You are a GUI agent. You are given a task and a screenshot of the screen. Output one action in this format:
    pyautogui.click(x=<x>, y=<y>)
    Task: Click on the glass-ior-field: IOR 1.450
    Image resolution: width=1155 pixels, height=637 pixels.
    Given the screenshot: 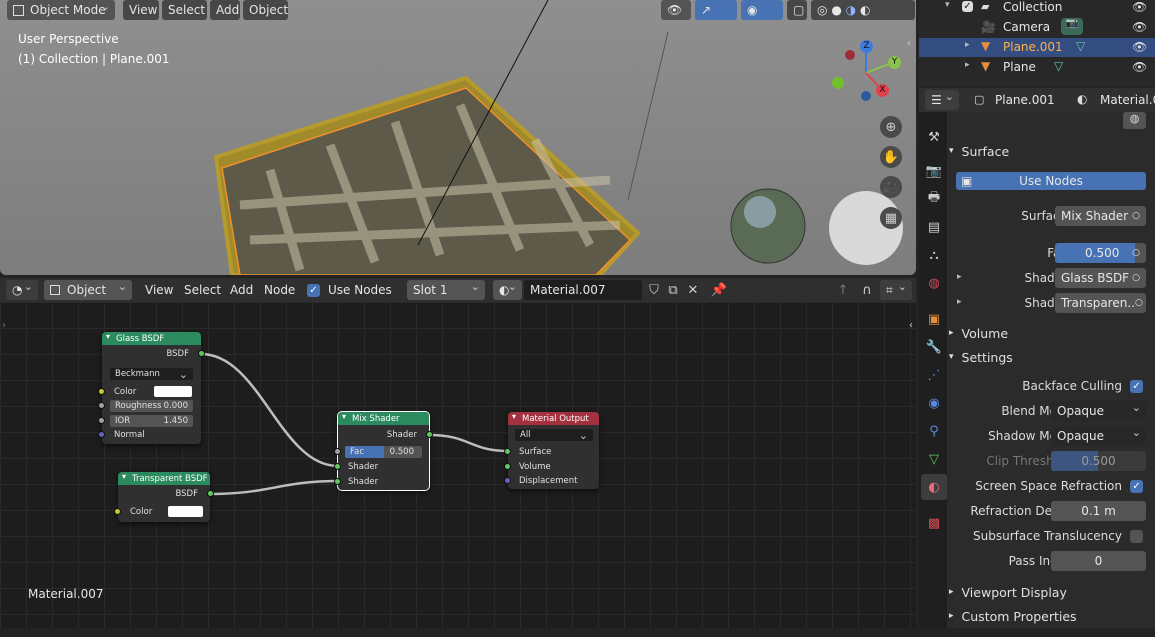 What is the action you would take?
    pyautogui.click(x=151, y=421)
    